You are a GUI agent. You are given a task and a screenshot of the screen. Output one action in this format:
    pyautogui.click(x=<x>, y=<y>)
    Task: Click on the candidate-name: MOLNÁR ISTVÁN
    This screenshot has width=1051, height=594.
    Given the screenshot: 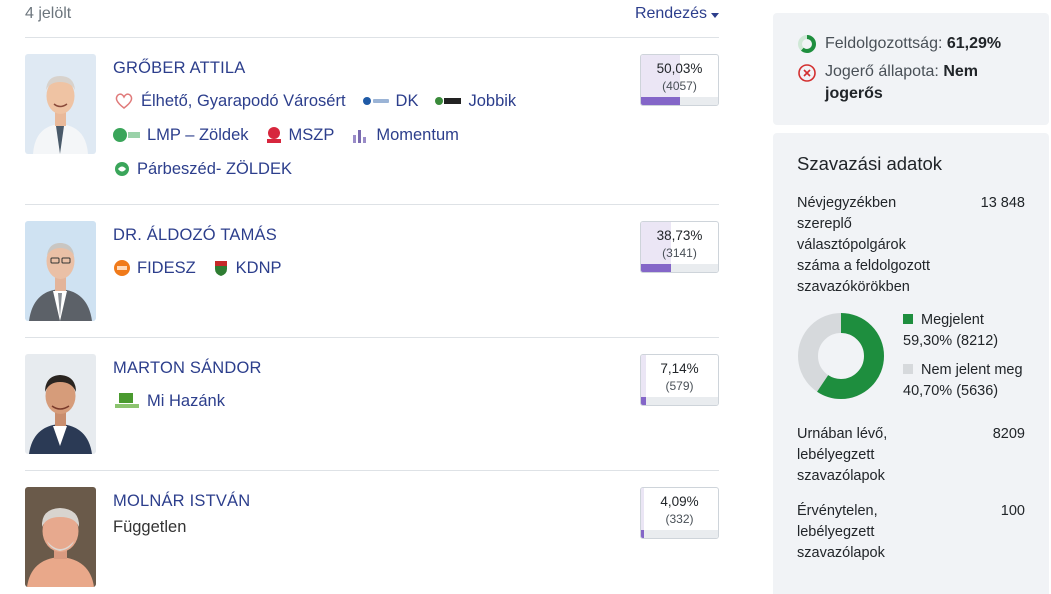 What is the action you would take?
    pyautogui.click(x=181, y=501)
    